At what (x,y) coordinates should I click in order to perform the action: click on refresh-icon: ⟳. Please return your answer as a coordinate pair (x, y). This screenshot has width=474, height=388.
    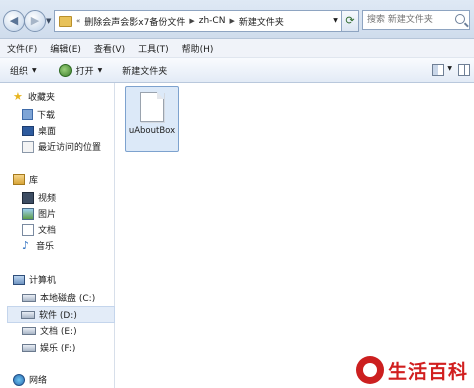
    Looking at the image, I should click on (350, 20).